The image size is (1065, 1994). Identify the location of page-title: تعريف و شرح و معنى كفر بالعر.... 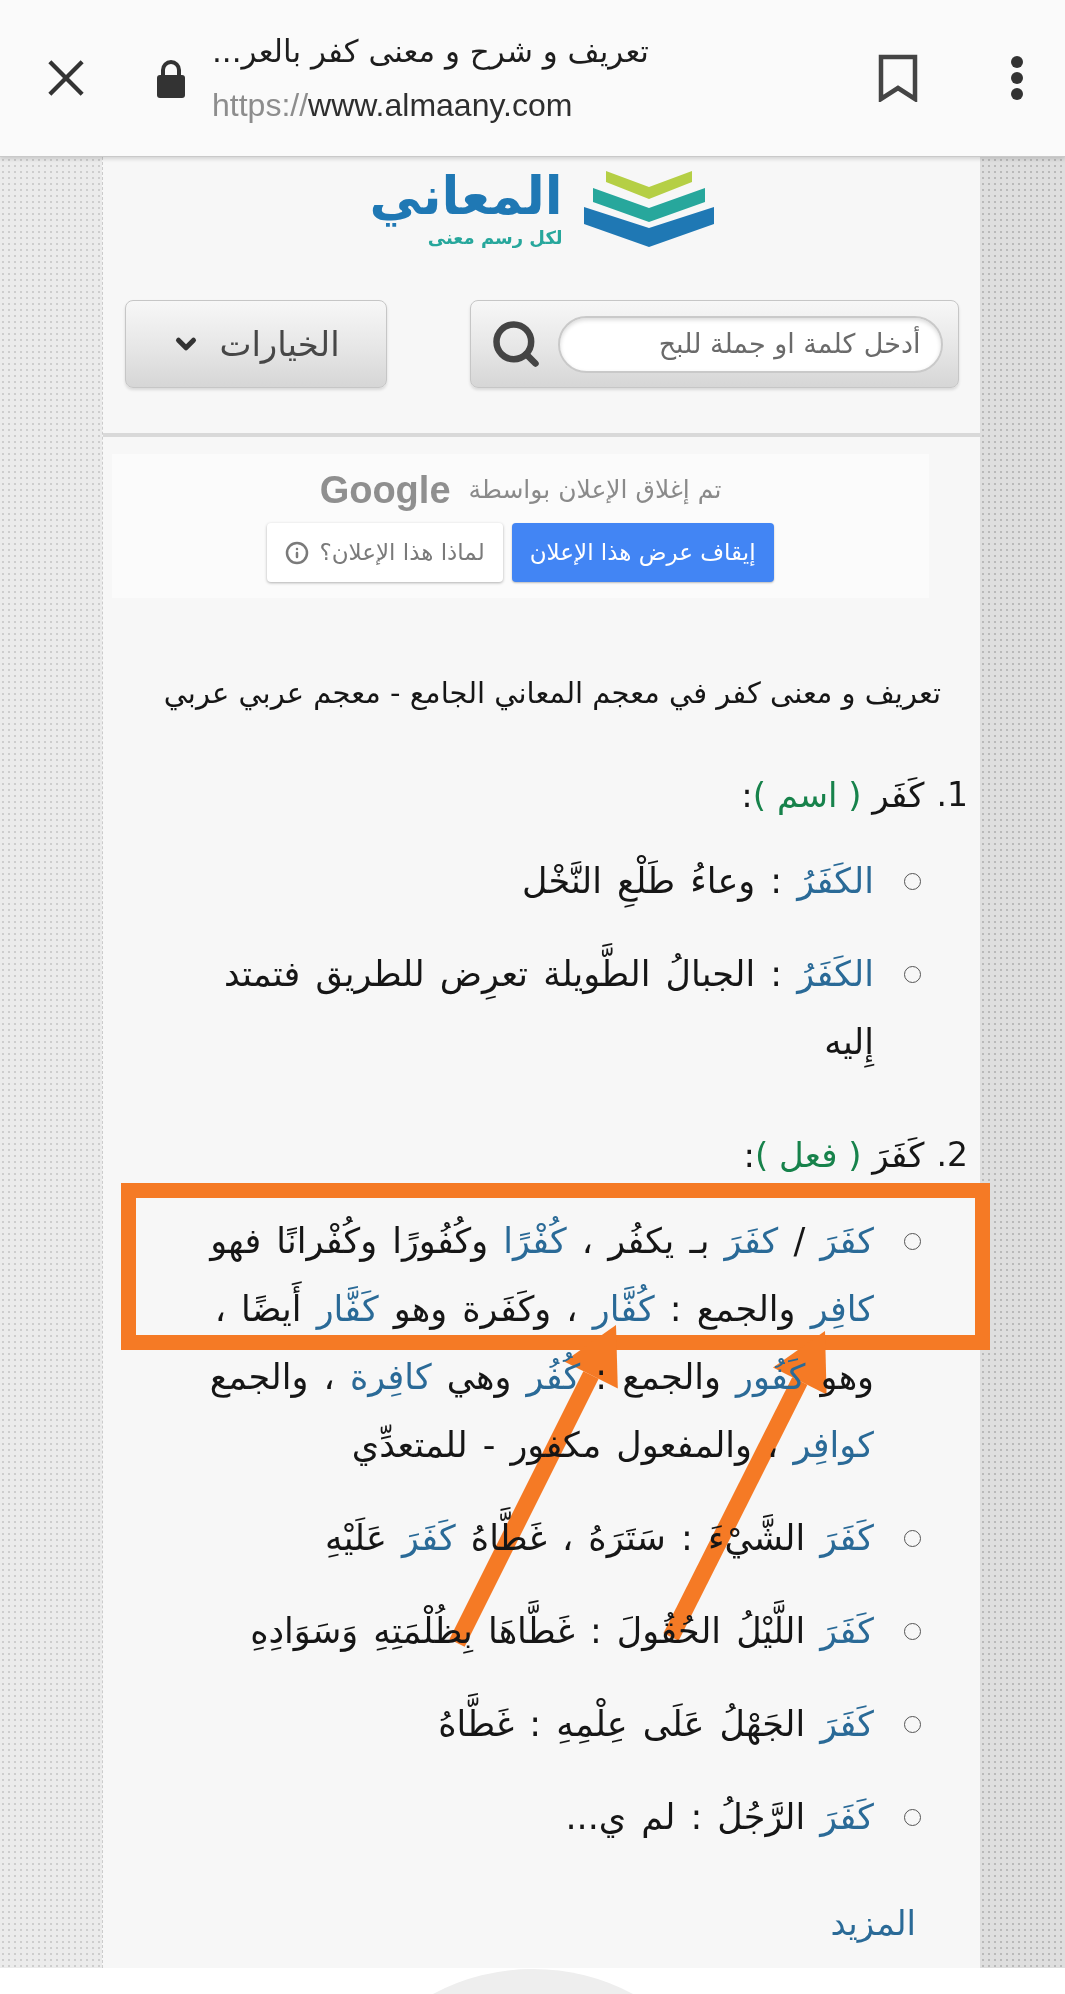
(430, 52).